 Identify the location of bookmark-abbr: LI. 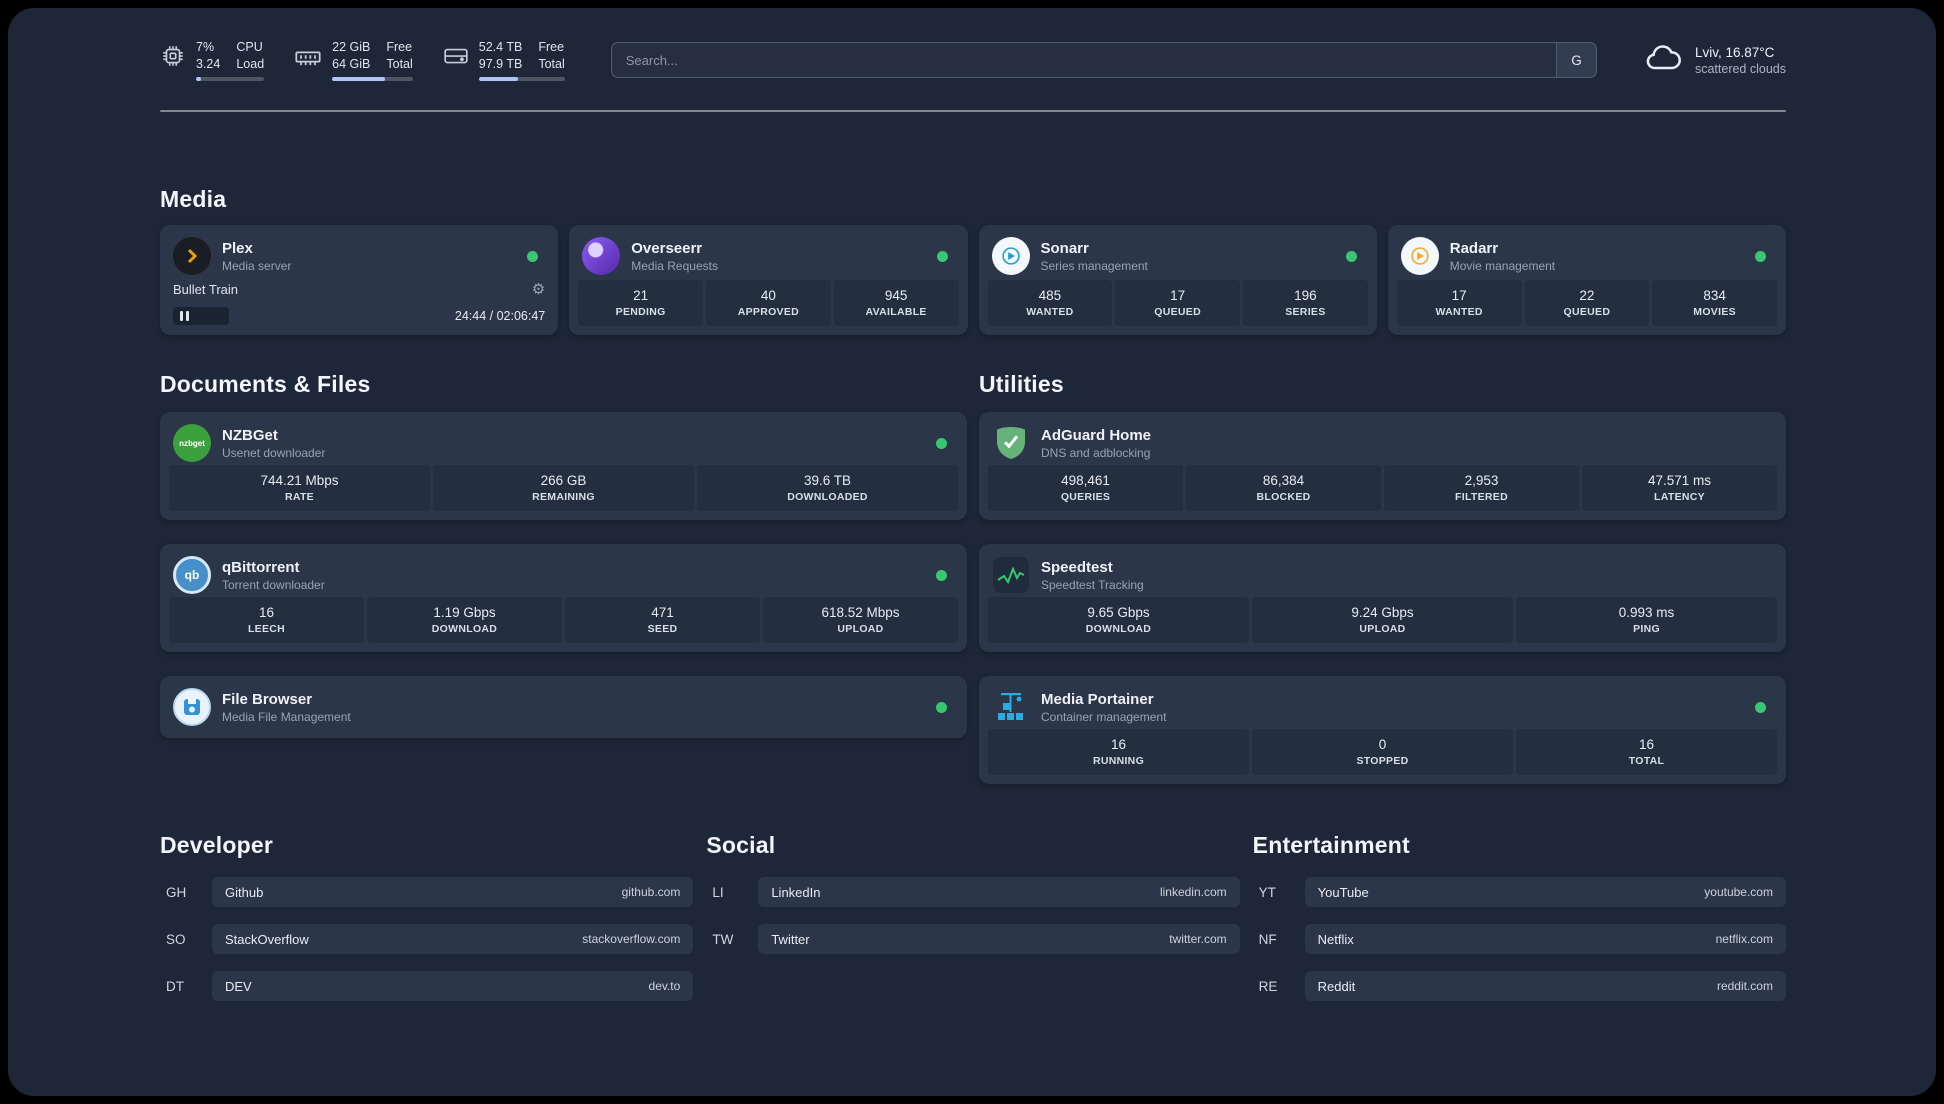
(718, 892).